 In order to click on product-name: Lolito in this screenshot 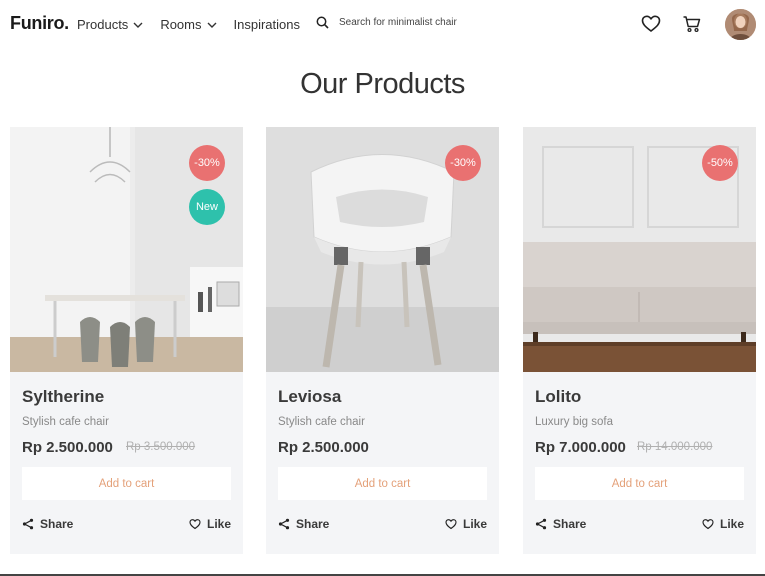, I will do `click(558, 396)`.